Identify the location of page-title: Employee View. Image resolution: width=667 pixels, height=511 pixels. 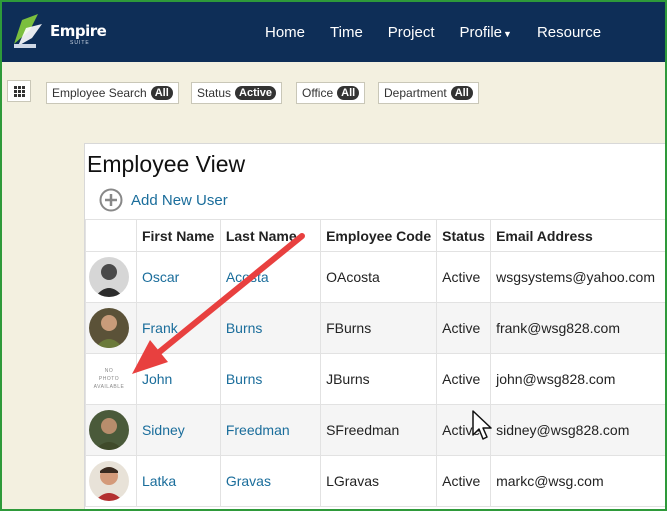
(166, 164).